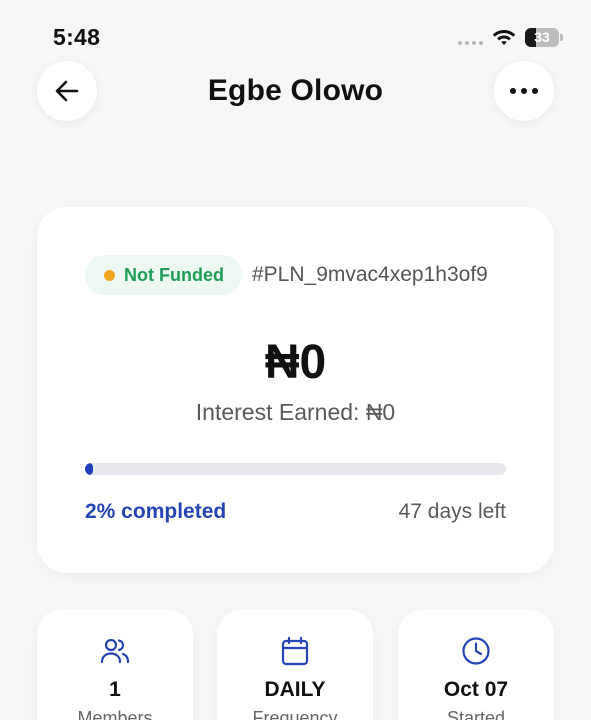 The width and height of the screenshot is (591, 720). I want to click on status-dot-icon, so click(109, 275).